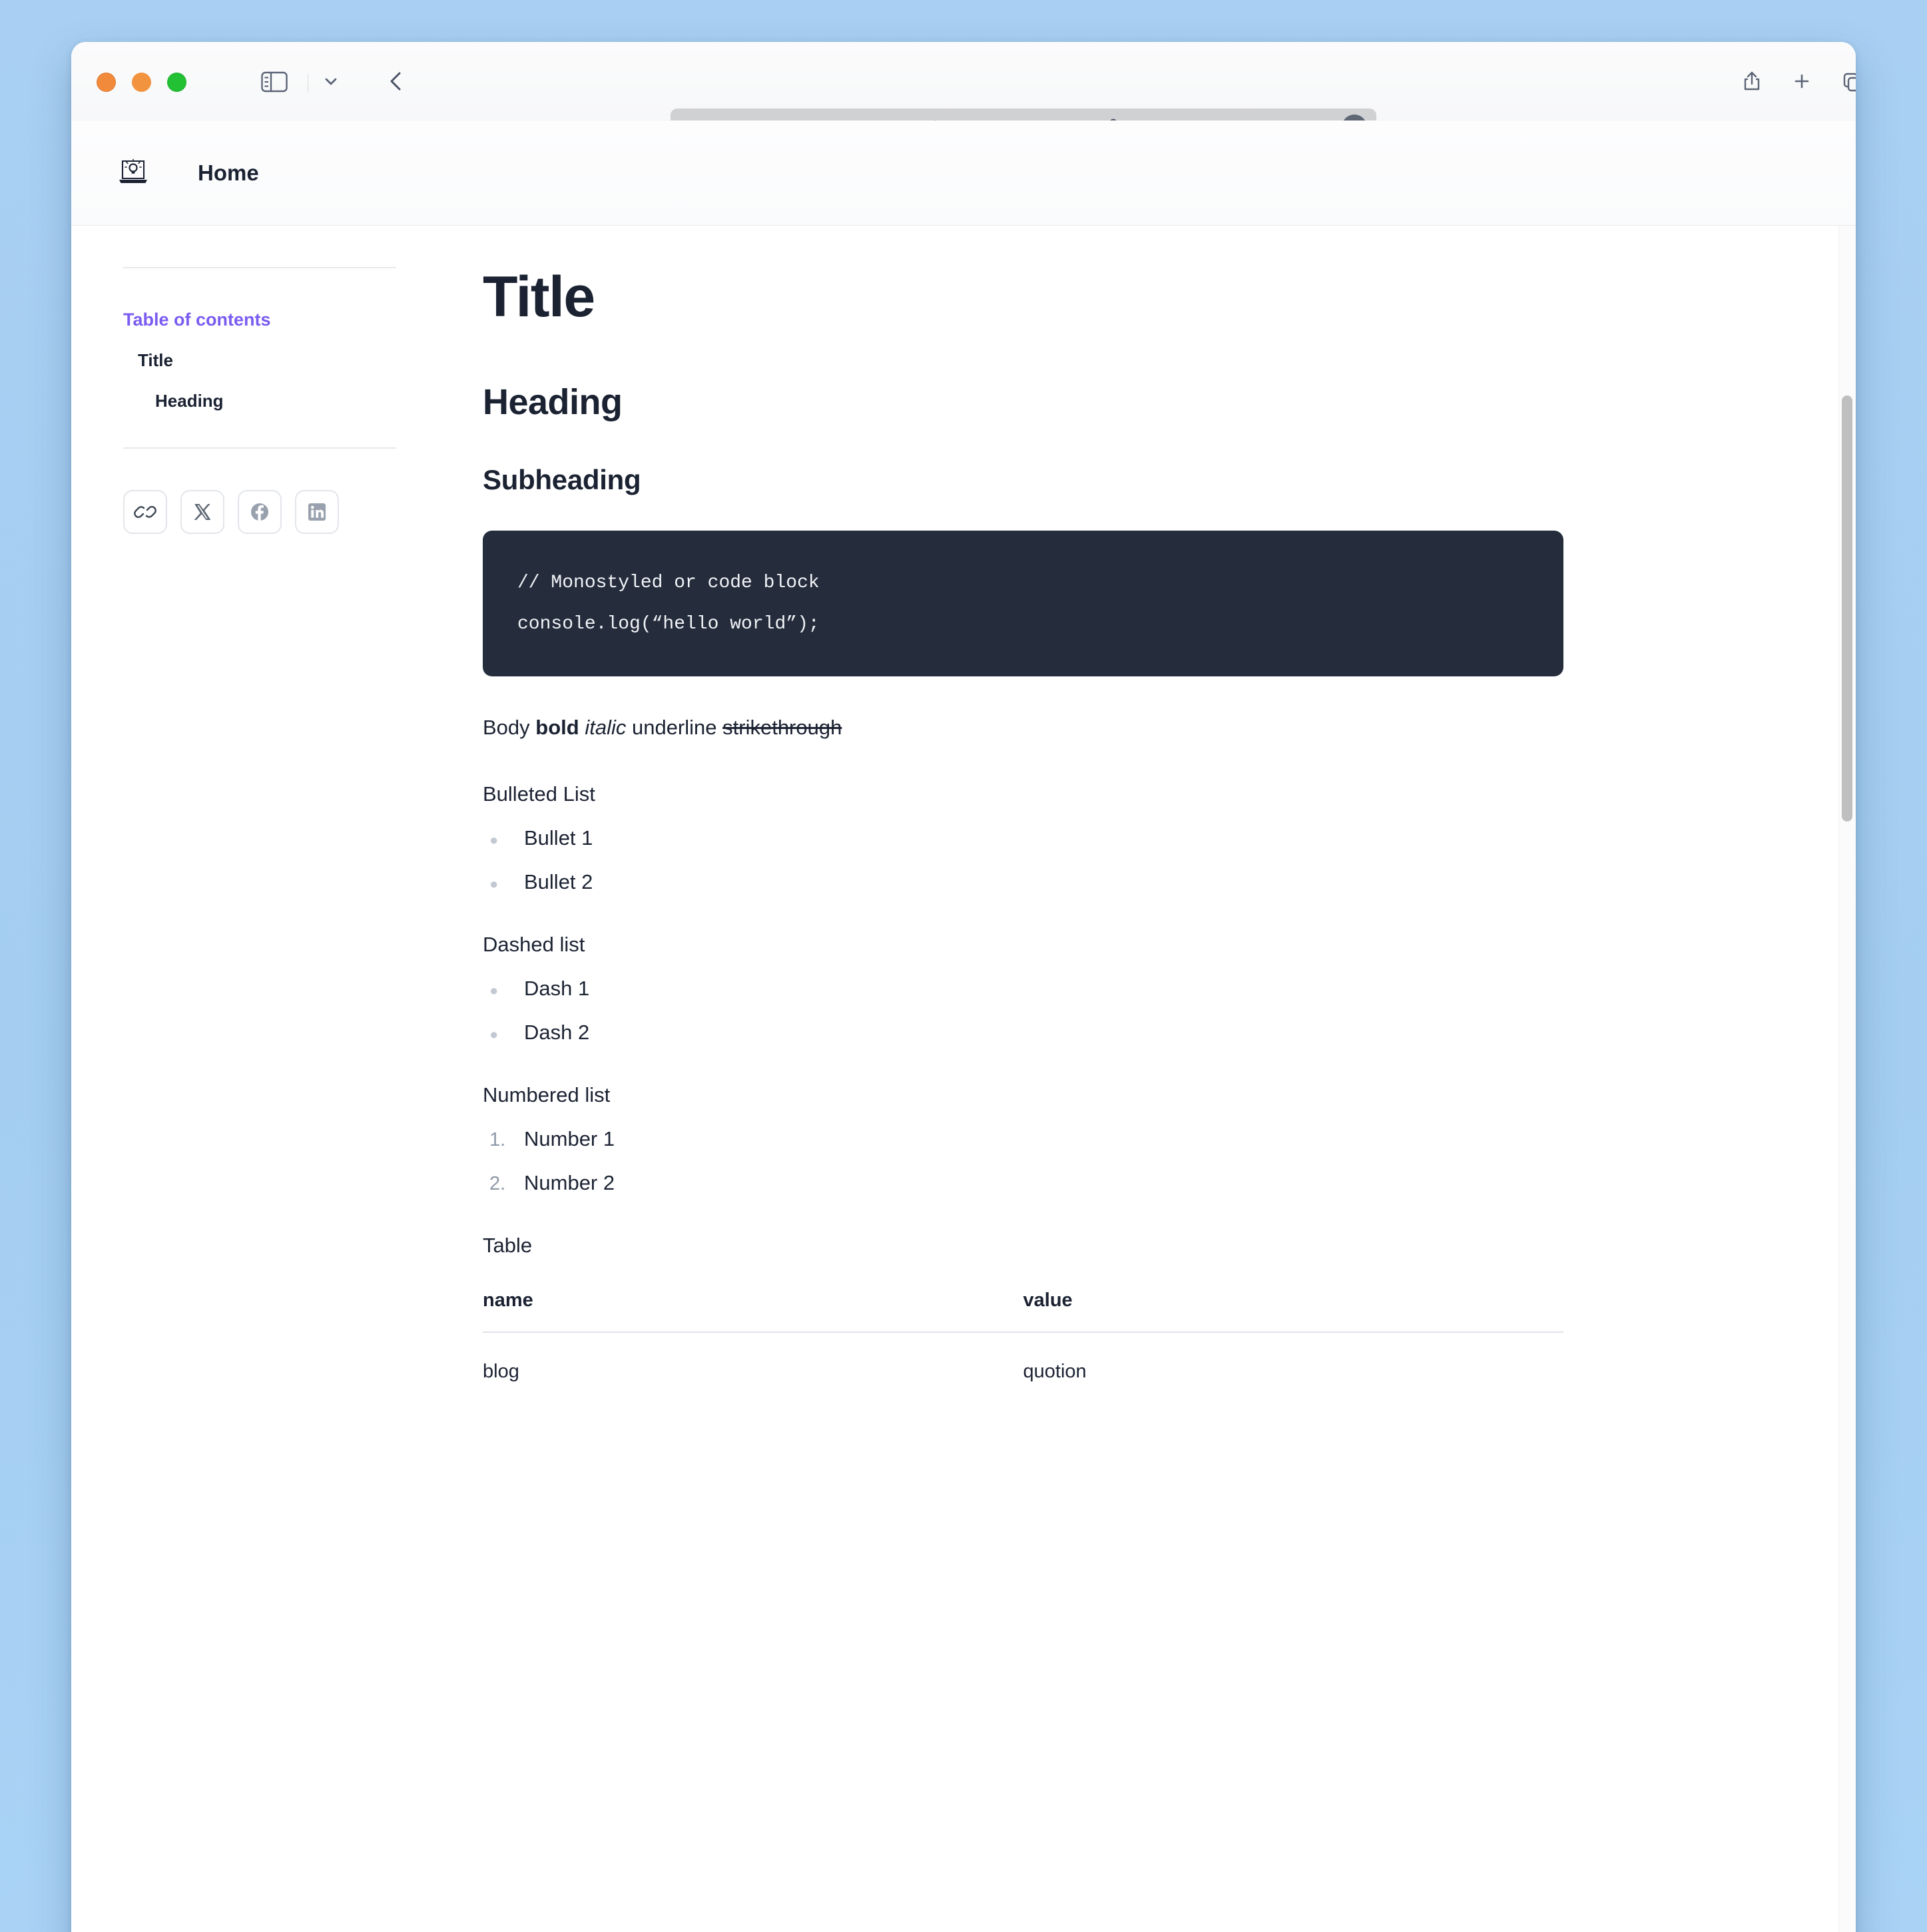 This screenshot has width=1927, height=1932. Describe the element at coordinates (274, 83) in the screenshot. I see `sidebar-icon` at that location.